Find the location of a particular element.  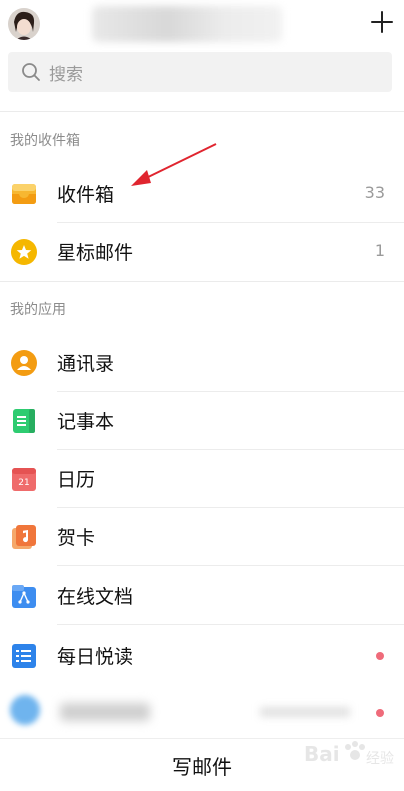

starred-count: 1 is located at coordinates (379, 250).